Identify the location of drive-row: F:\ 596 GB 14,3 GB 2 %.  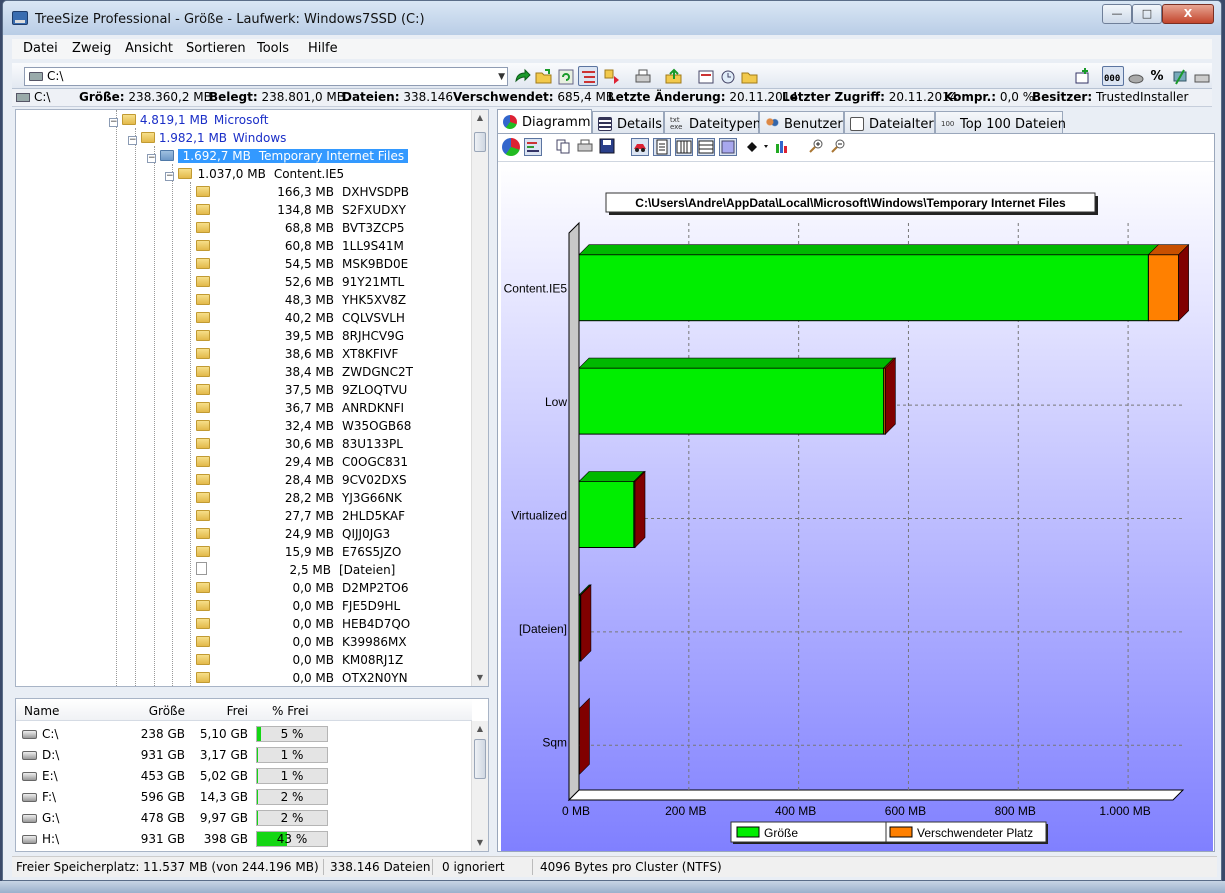
(244, 797).